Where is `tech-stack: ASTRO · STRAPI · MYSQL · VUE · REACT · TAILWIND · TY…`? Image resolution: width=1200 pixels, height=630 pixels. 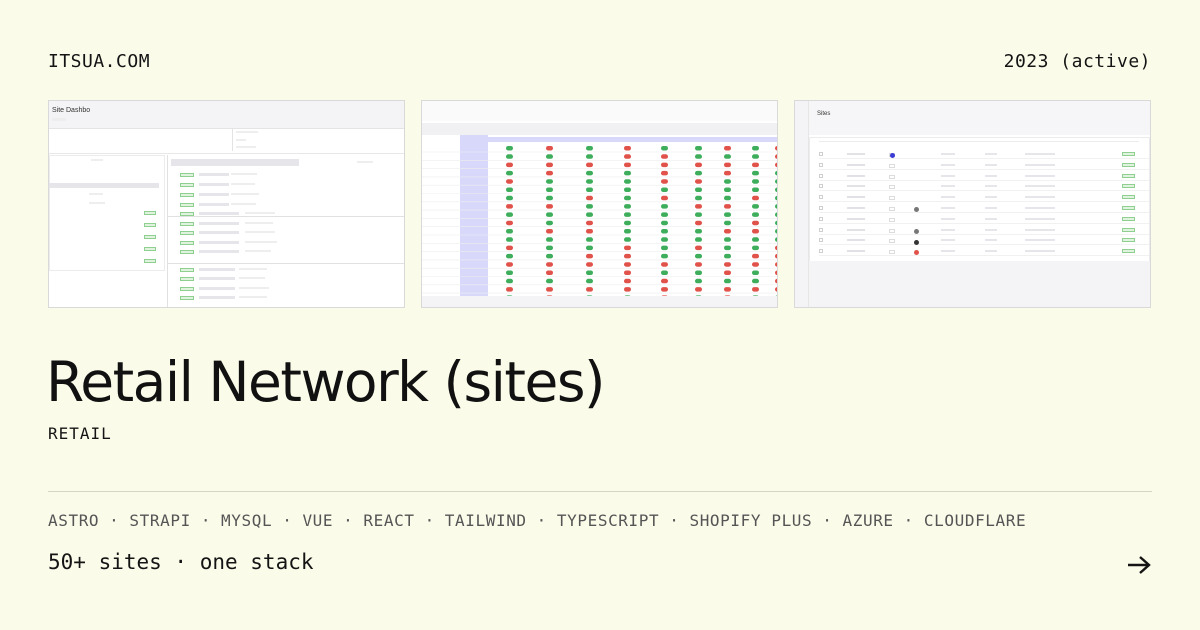 tech-stack: ASTRO · STRAPI · MYSQL · VUE · REACT · TAILWIND · TY… is located at coordinates (537, 520).